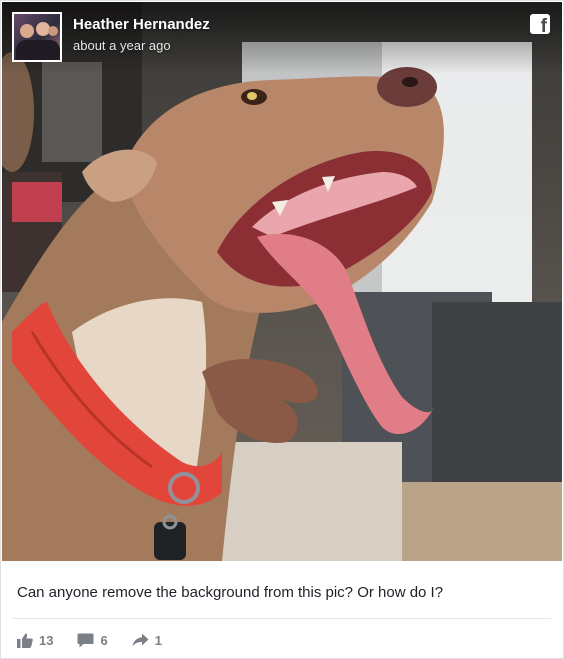 The image size is (564, 659). I want to click on facebook-icon: f, so click(540, 25).